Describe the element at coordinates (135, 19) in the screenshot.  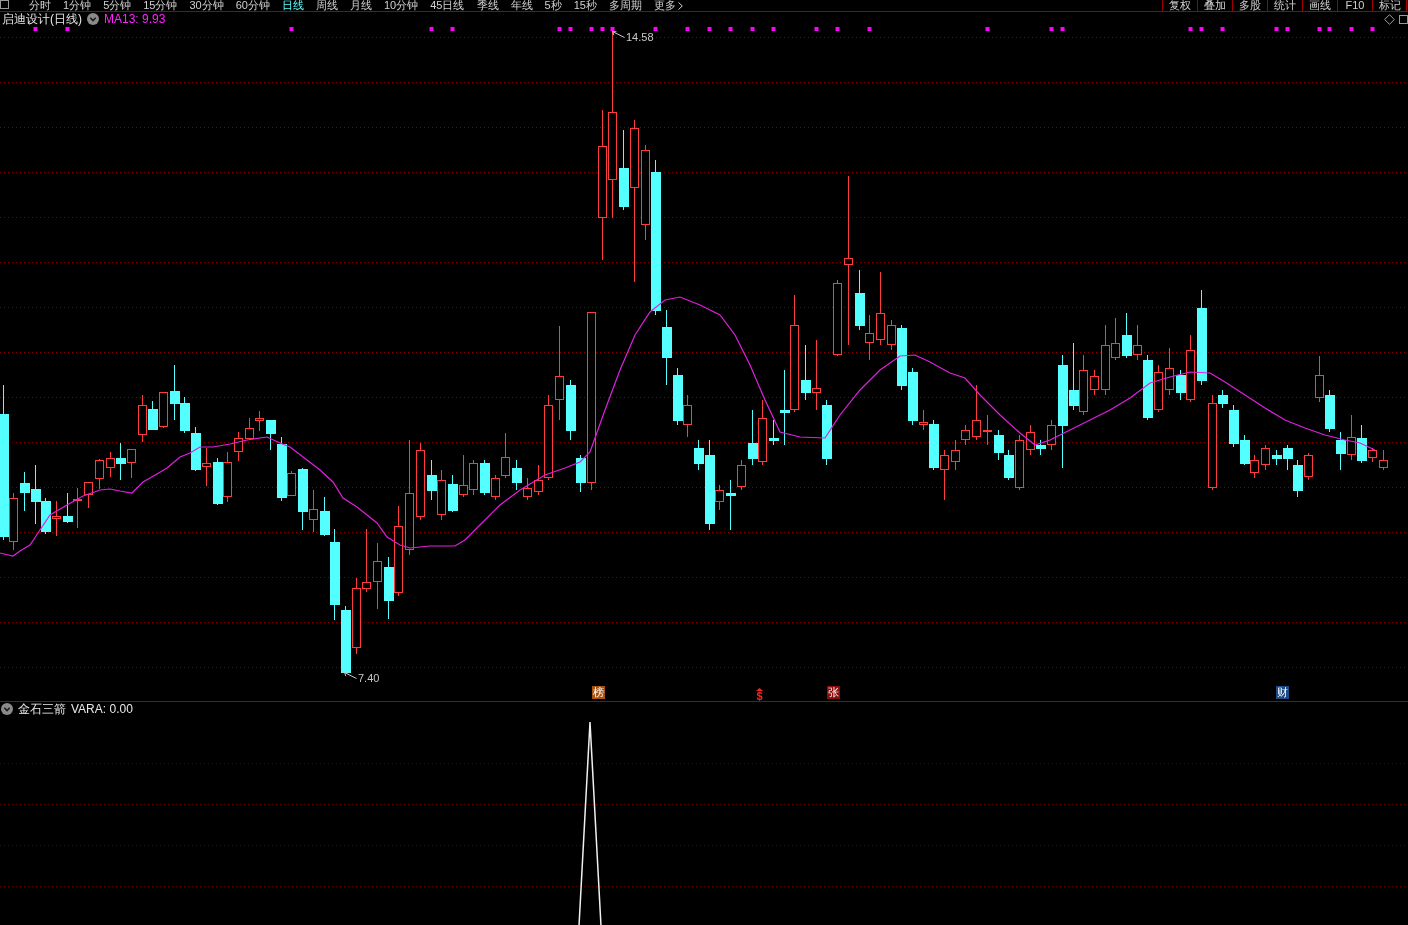
I see `ma-reading: MA13: 9.93` at that location.